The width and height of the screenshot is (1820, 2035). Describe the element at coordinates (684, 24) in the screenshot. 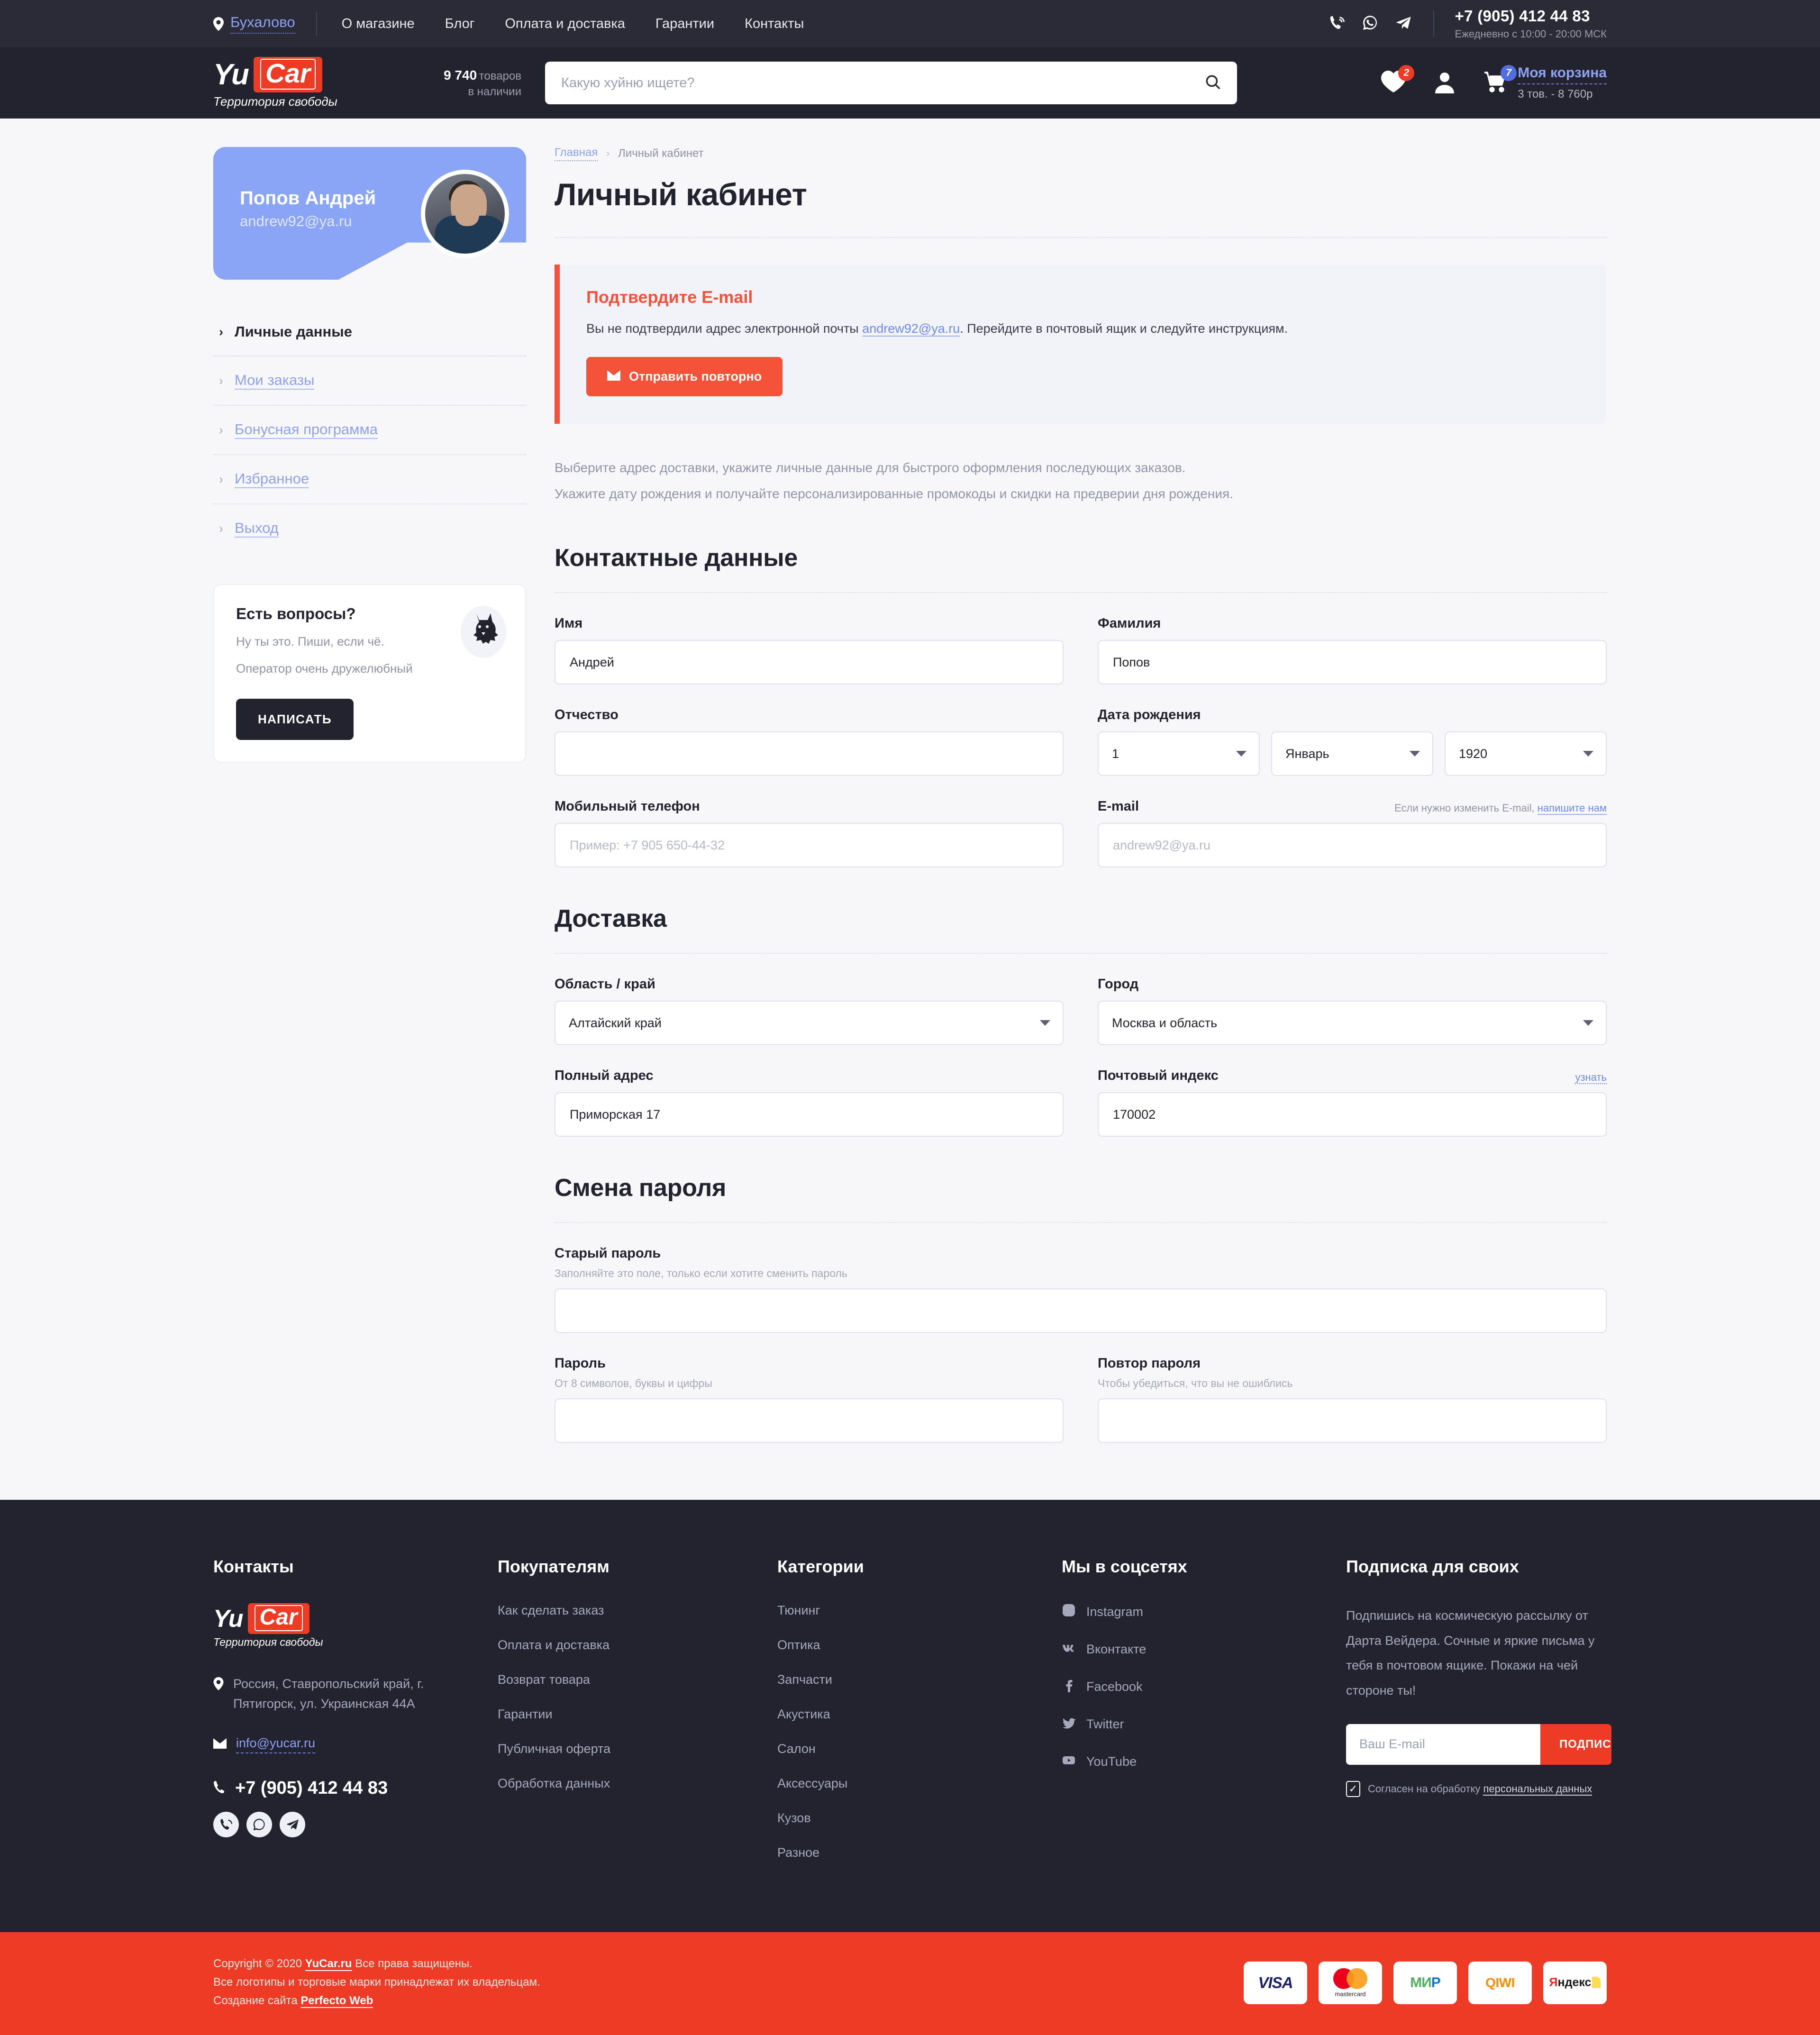

I see `top-nav-item-3: Гарантии` at that location.